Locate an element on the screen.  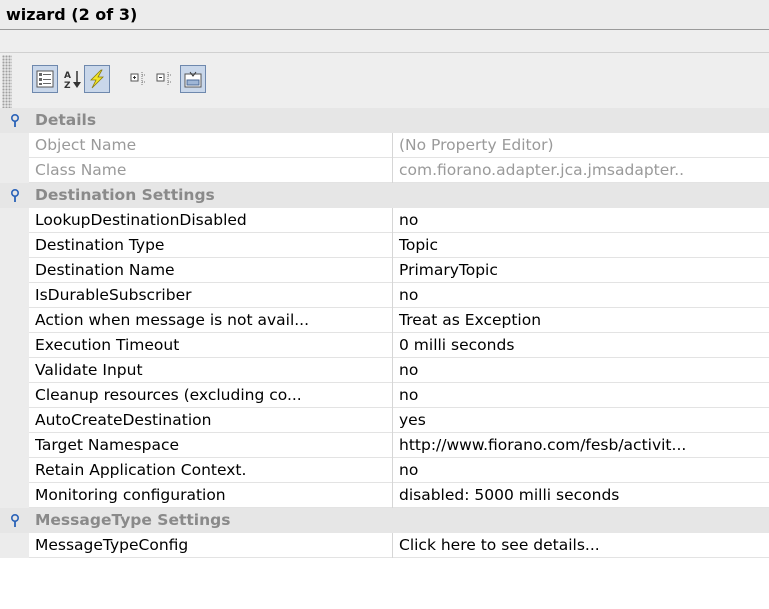
collapse-all-button is located at coordinates (165, 79).